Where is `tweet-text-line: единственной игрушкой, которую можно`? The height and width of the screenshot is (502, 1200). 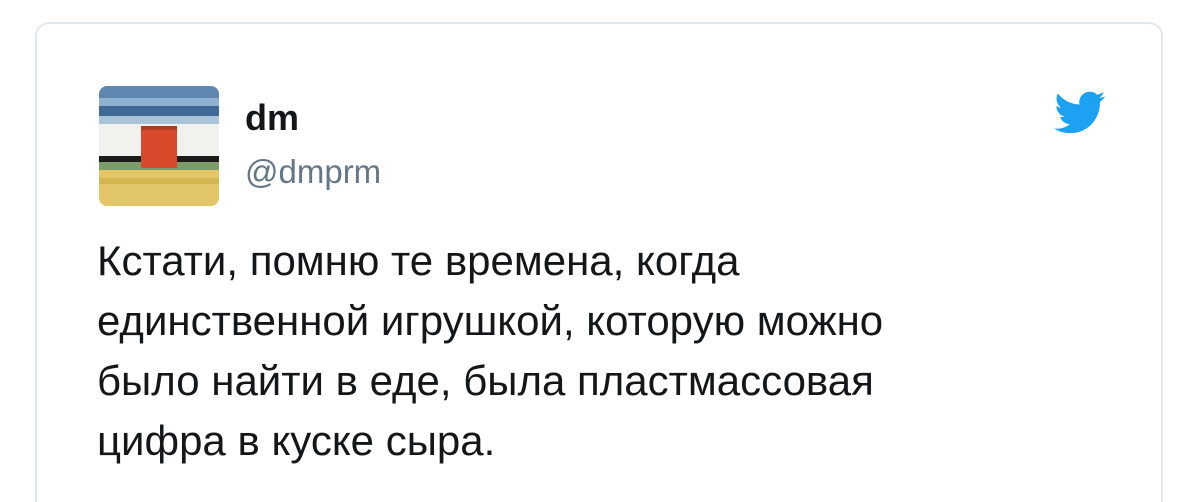 tweet-text-line: единственной игрушкой, которую можно is located at coordinates (490, 320).